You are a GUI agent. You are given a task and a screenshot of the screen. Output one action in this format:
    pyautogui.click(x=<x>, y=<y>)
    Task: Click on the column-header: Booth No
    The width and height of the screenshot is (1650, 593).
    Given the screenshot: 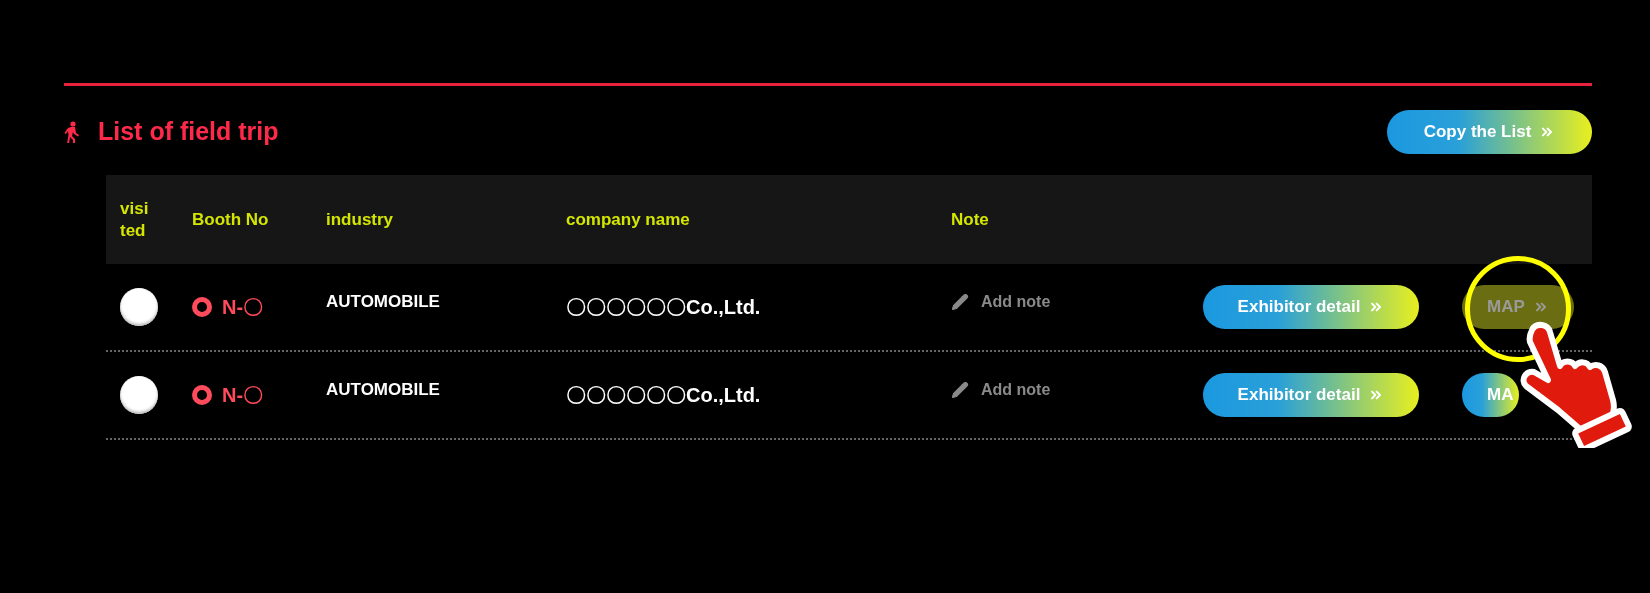 What is the action you would take?
    pyautogui.click(x=230, y=219)
    